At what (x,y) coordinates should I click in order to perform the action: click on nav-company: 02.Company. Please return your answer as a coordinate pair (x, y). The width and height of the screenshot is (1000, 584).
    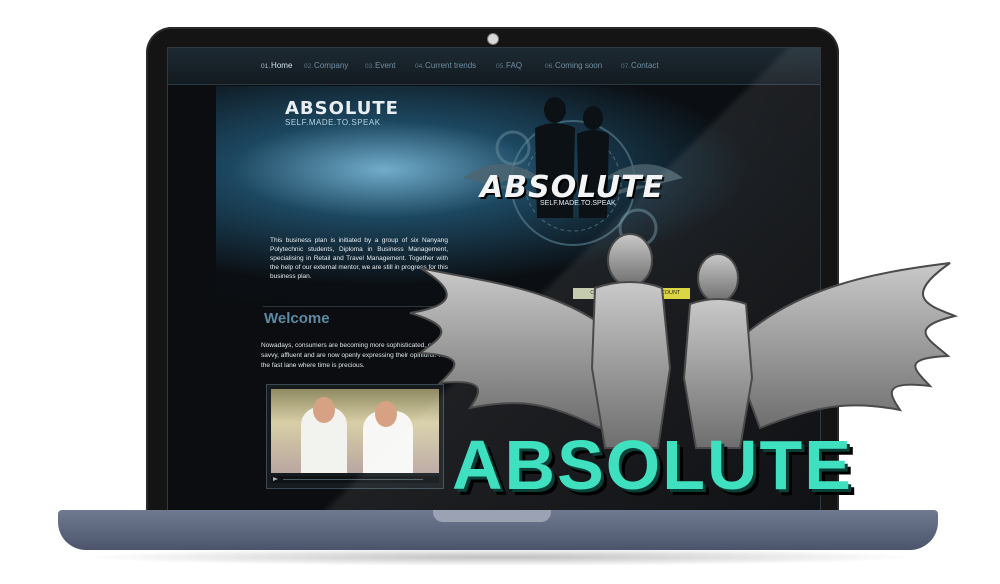
    Looking at the image, I should click on (326, 65).